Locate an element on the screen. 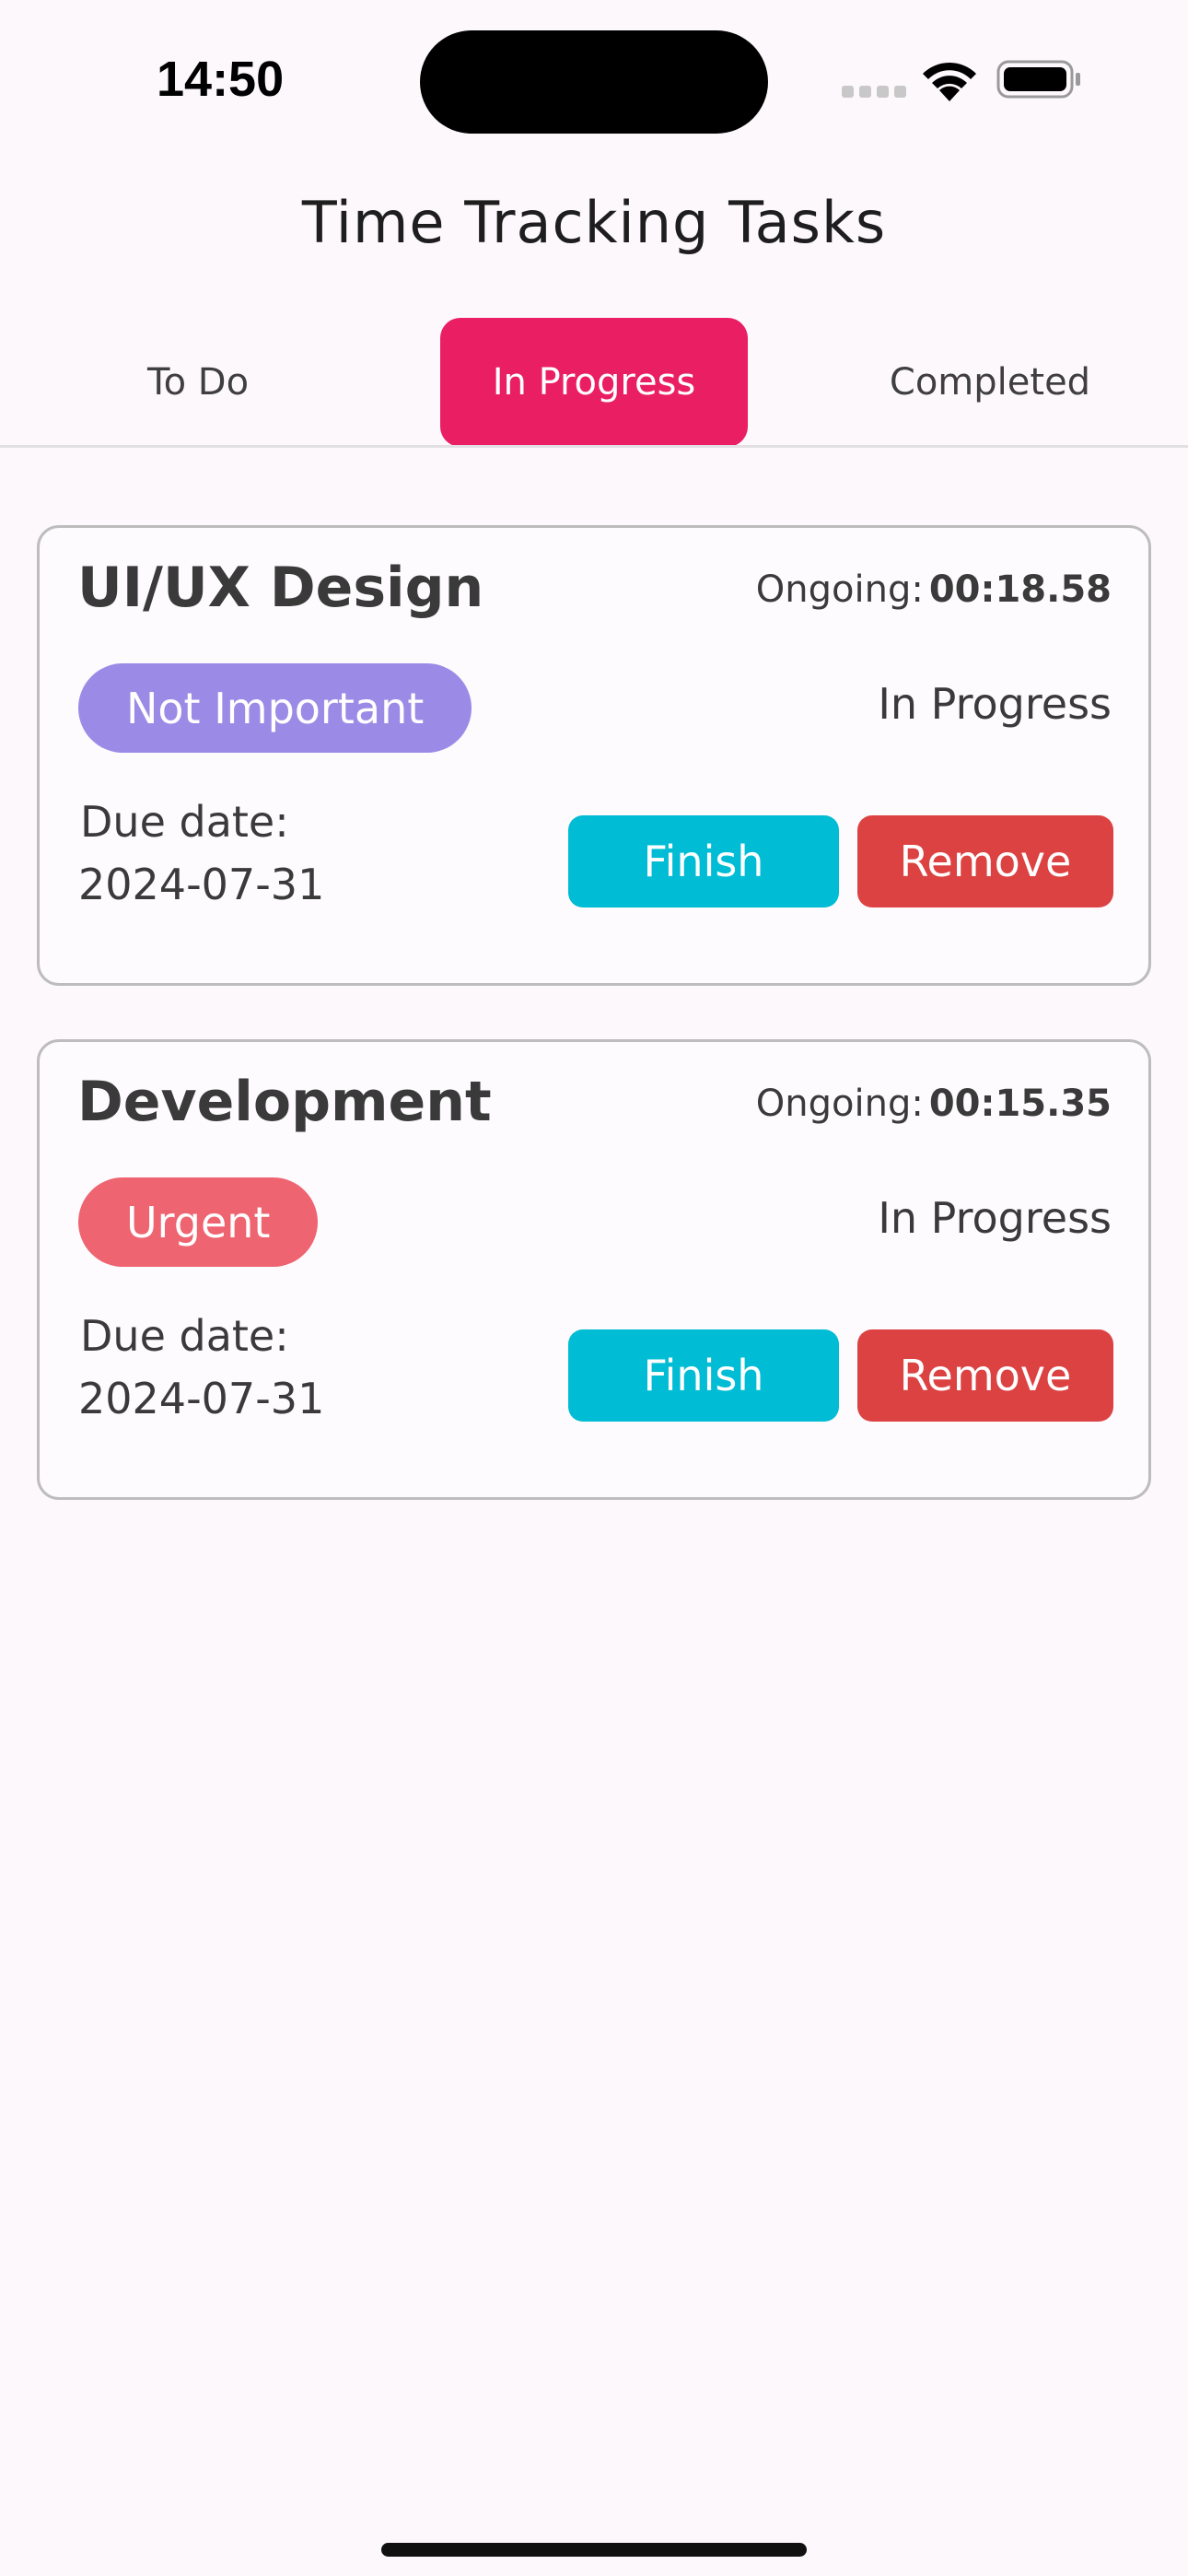  tab-divider is located at coordinates (594, 446).